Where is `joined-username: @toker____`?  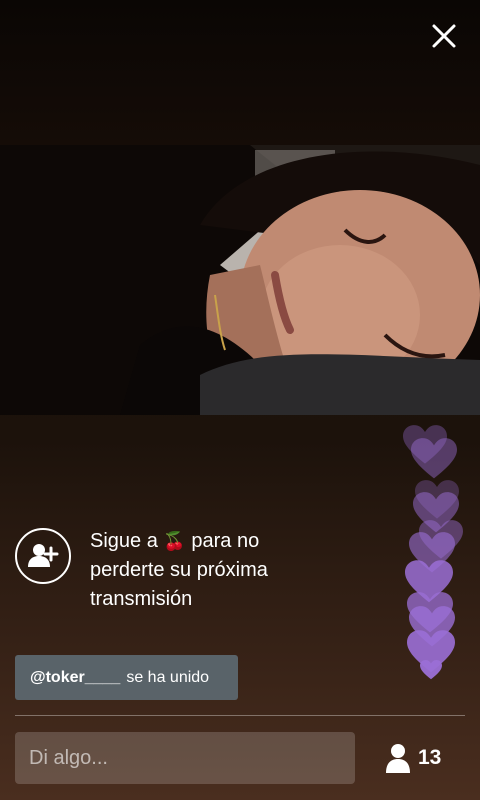
joined-username: @toker____ is located at coordinates (75, 677).